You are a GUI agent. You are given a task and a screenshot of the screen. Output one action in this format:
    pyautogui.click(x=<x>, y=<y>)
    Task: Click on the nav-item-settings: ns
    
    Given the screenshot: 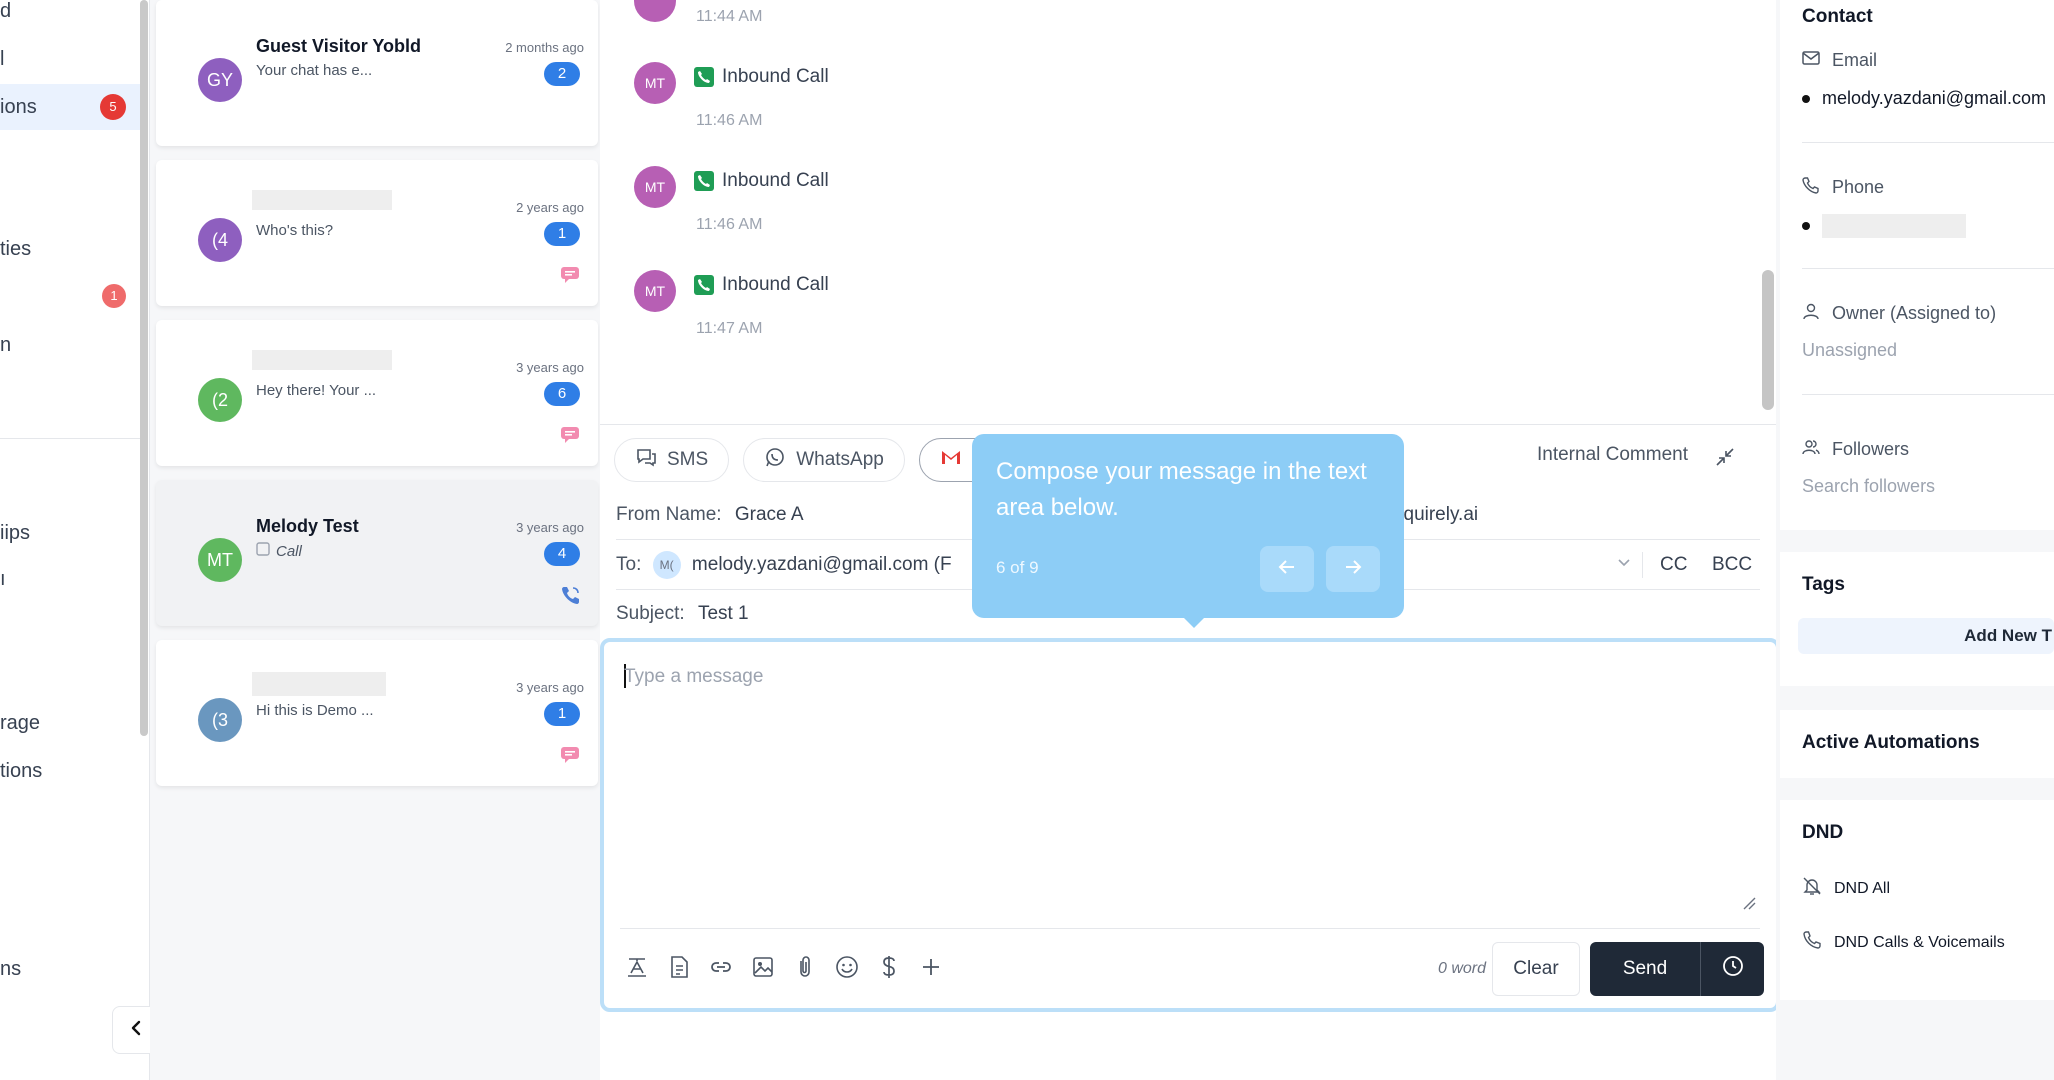 What is the action you would take?
    pyautogui.click(x=10, y=969)
    